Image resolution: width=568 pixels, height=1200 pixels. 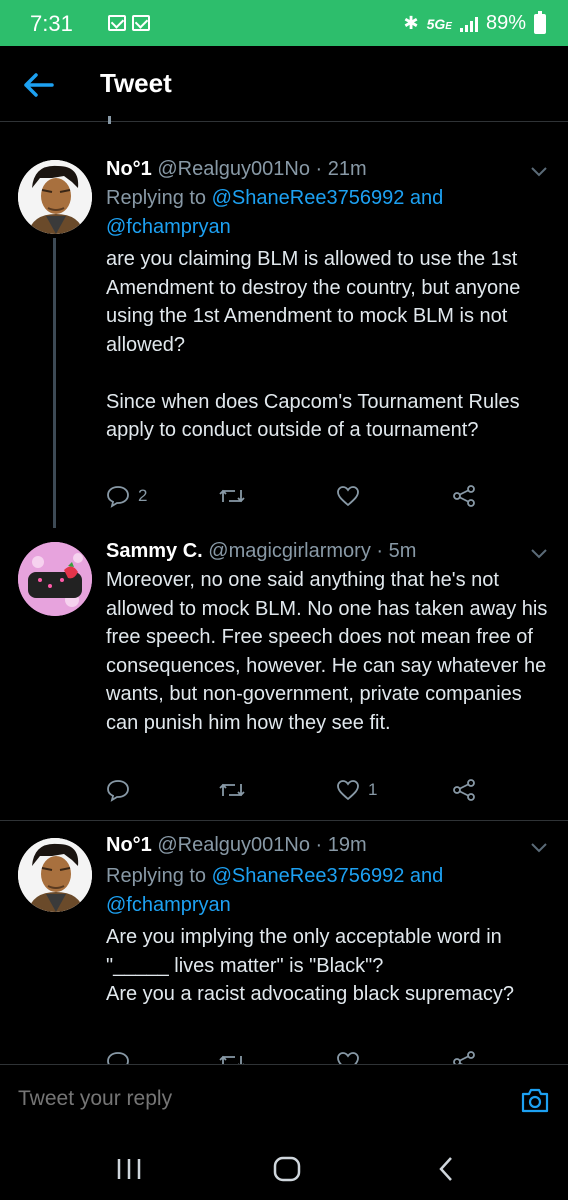 I want to click on recent-apps-icon, so click(x=129, y=1169).